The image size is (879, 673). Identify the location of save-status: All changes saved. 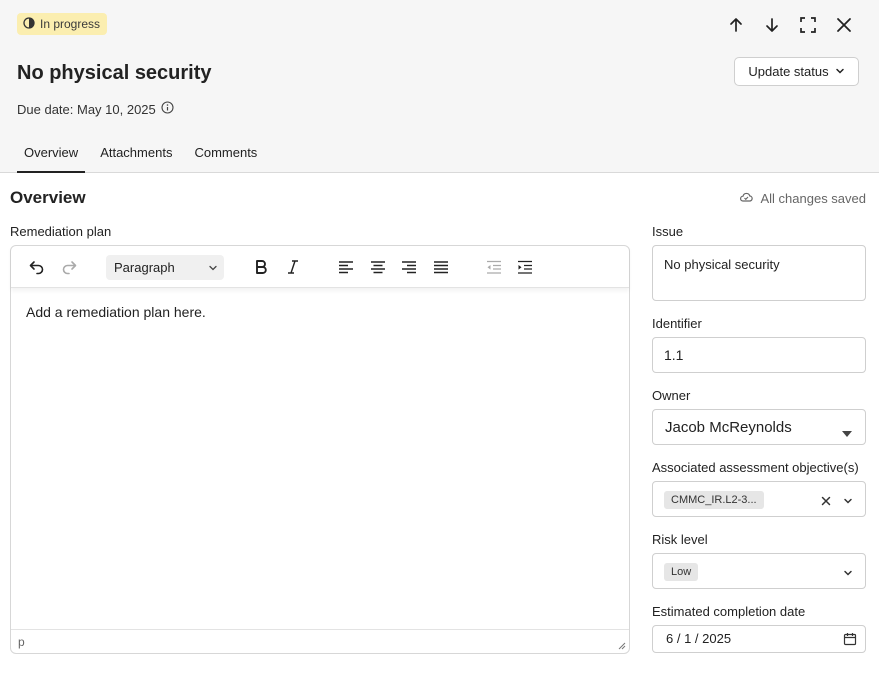
(802, 198).